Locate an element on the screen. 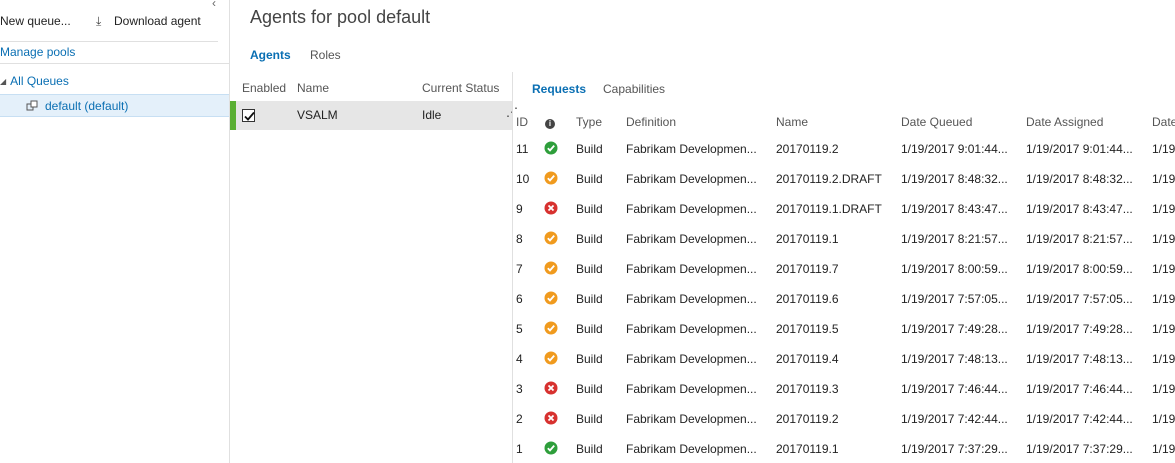 The image size is (1175, 463). request-id: 10 is located at coordinates (523, 179).